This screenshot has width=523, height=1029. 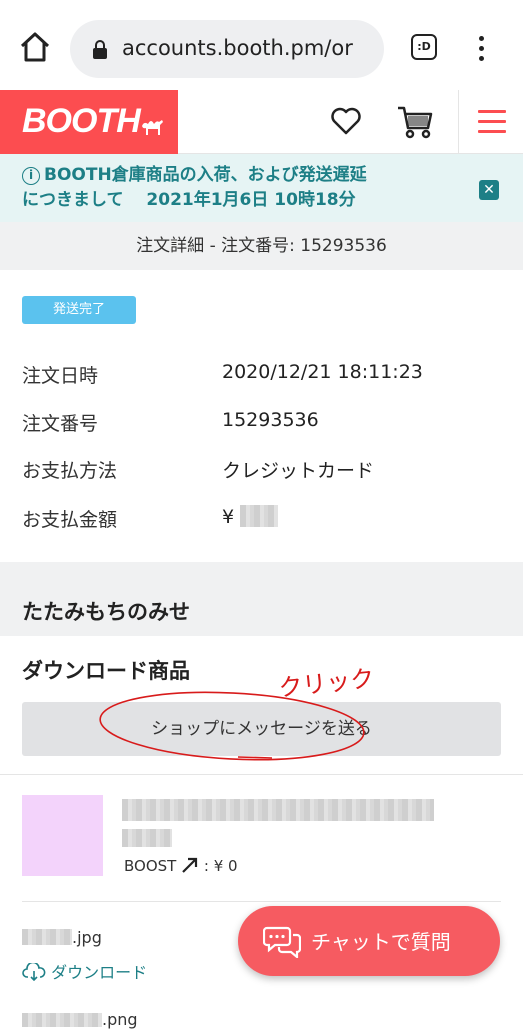 What do you see at coordinates (47, 937) in the screenshot?
I see `redacted-file-name` at bounding box center [47, 937].